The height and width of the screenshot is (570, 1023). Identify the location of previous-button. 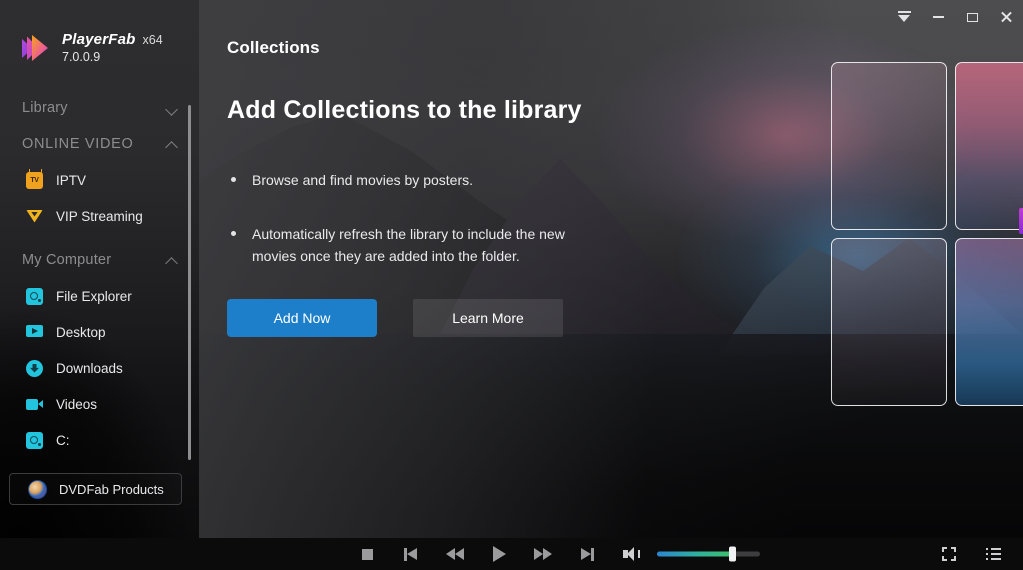
(411, 554).